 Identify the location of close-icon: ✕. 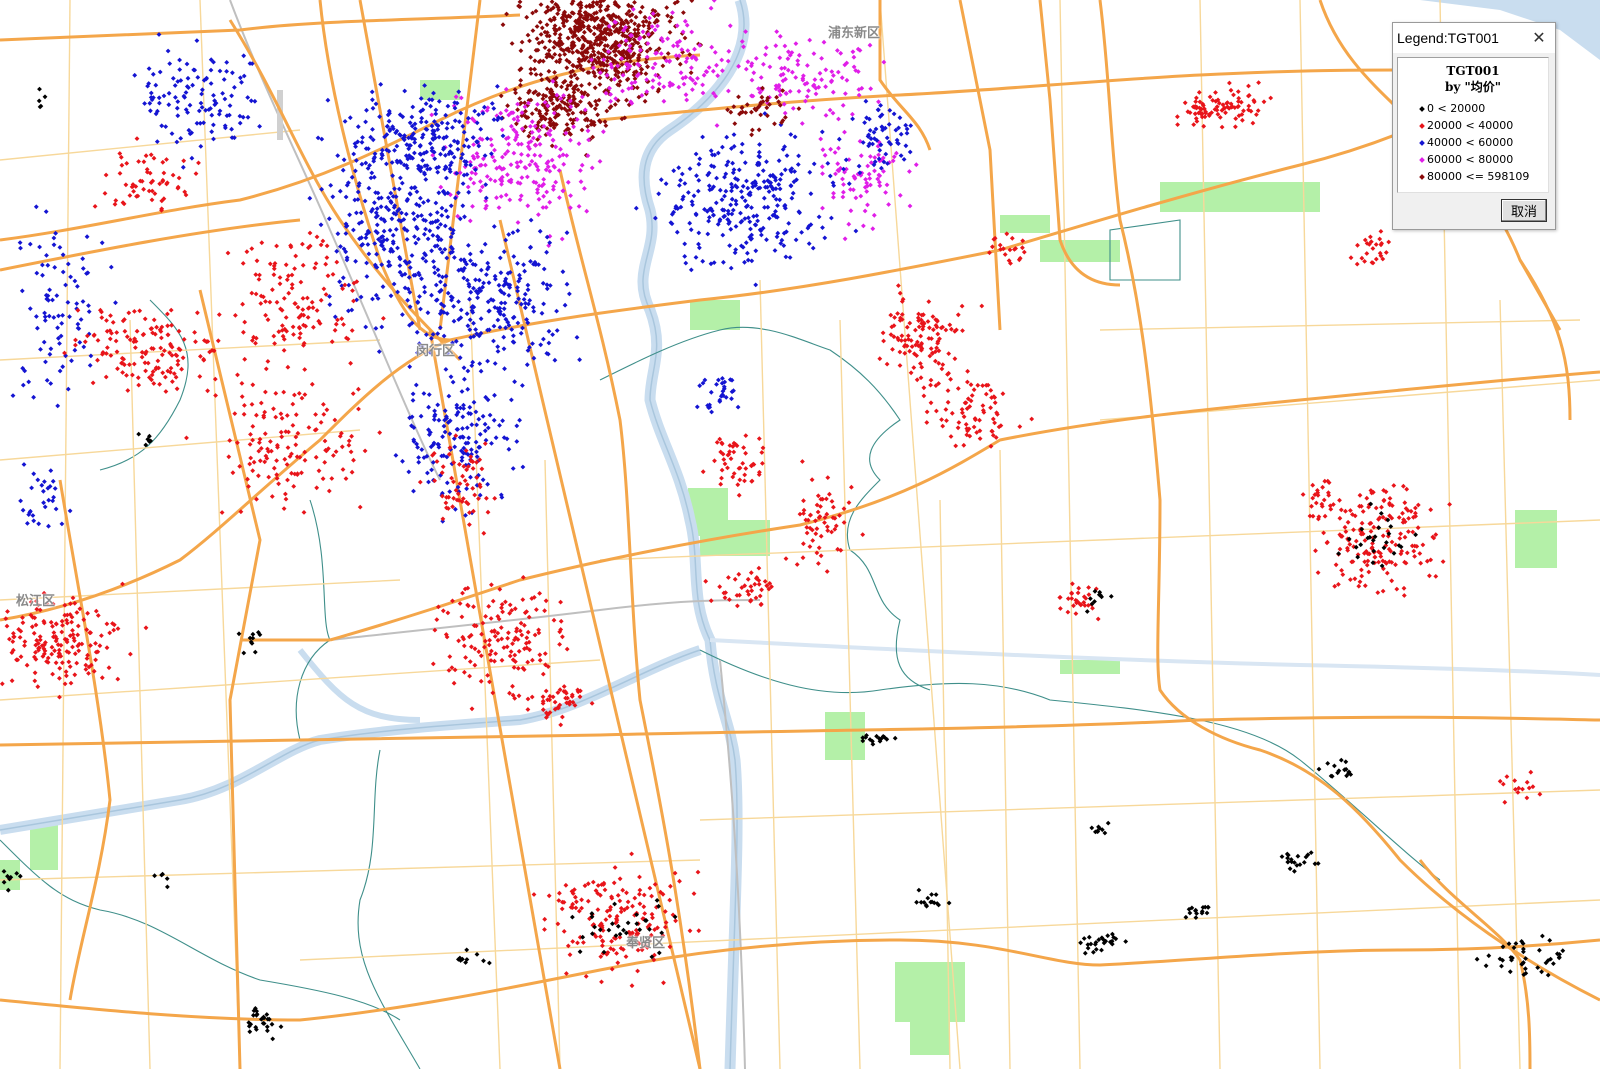
(1539, 38).